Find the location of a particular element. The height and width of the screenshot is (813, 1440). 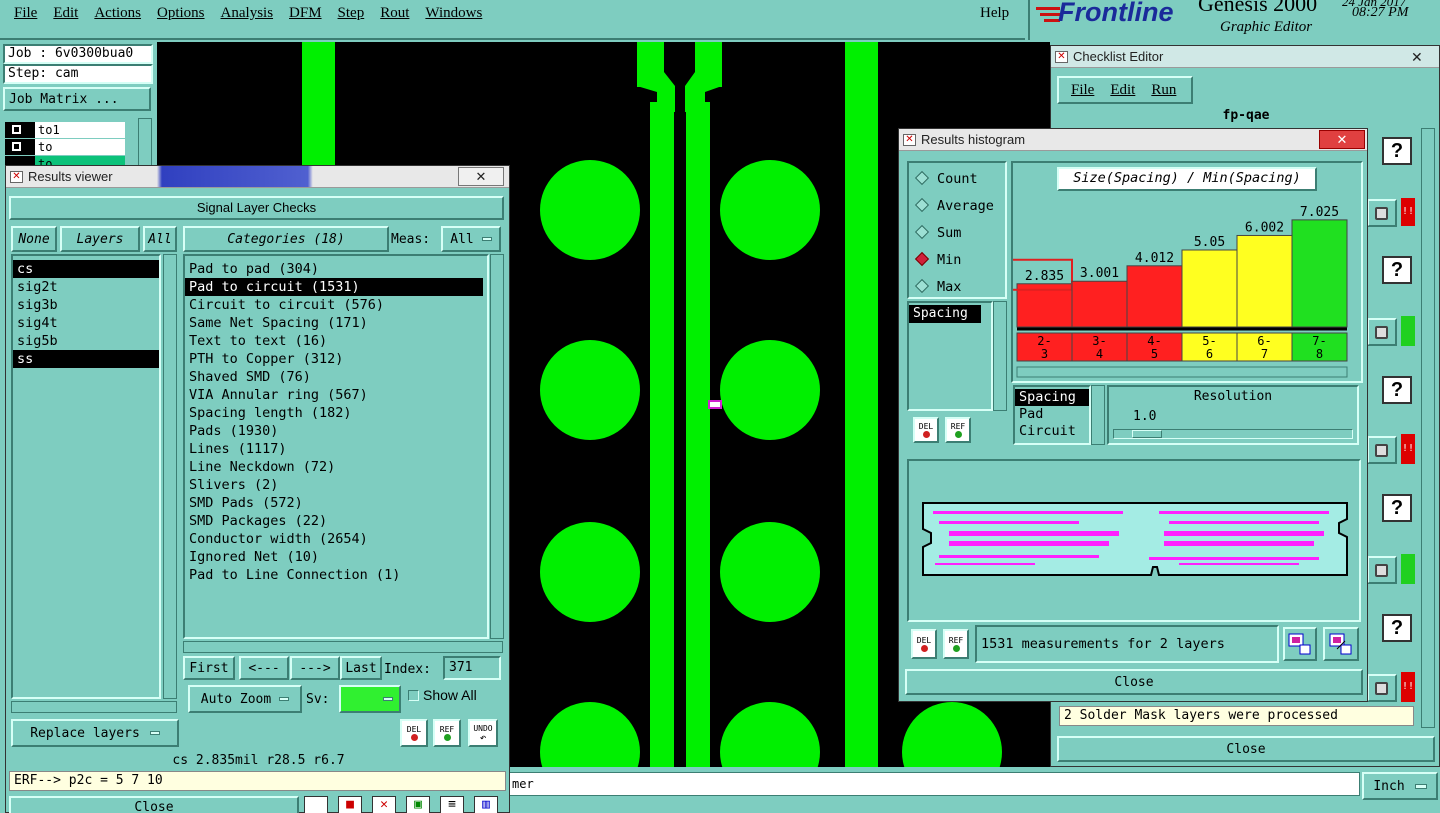

refresh-button: REF is located at coordinates (447, 733).